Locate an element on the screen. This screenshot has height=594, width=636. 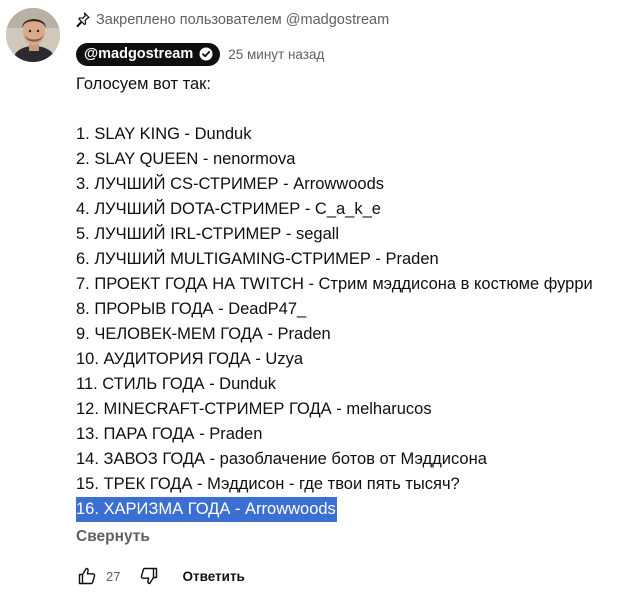
comment-line: 11. СТИЛЬ ГОДА - Dunduk is located at coordinates (176, 384).